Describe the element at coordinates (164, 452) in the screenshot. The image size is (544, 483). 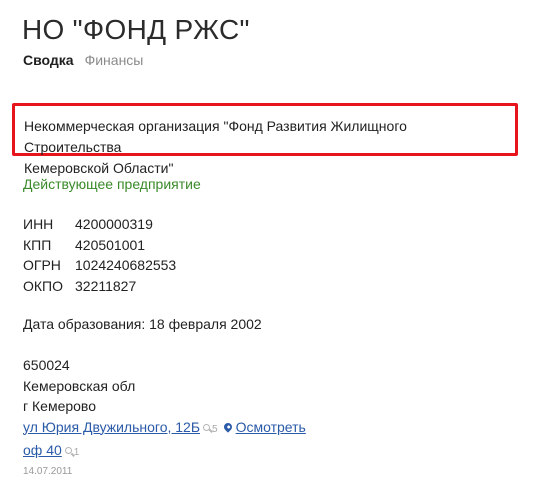
I see `address-office-row: оф 40 1` at that location.